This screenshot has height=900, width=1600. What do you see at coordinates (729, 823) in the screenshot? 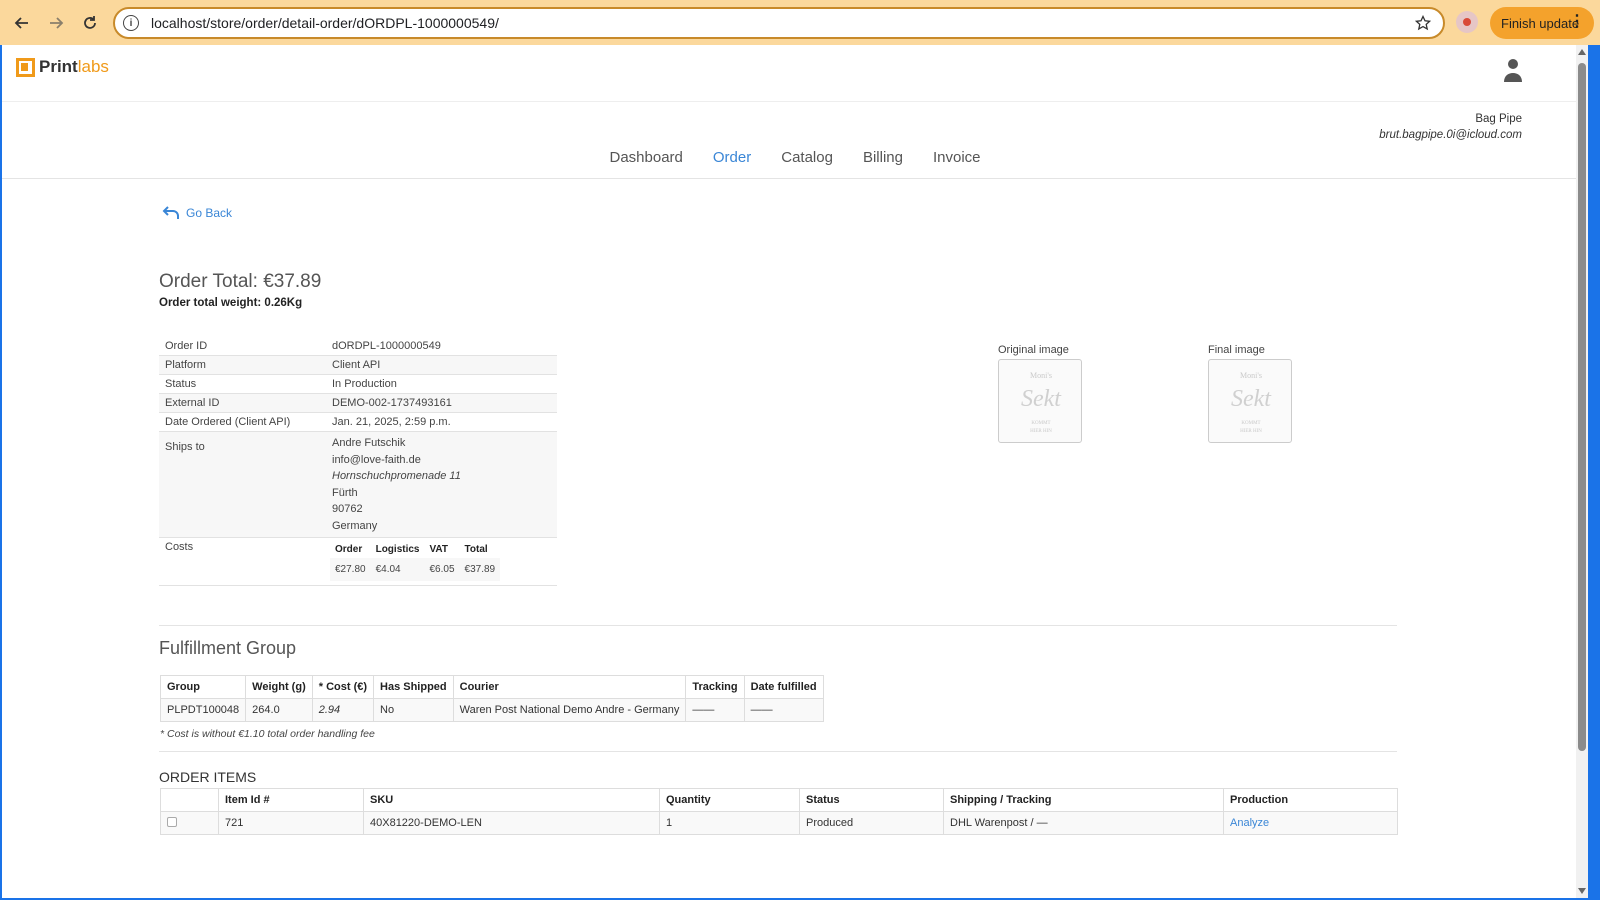
I see `quantity: 1` at bounding box center [729, 823].